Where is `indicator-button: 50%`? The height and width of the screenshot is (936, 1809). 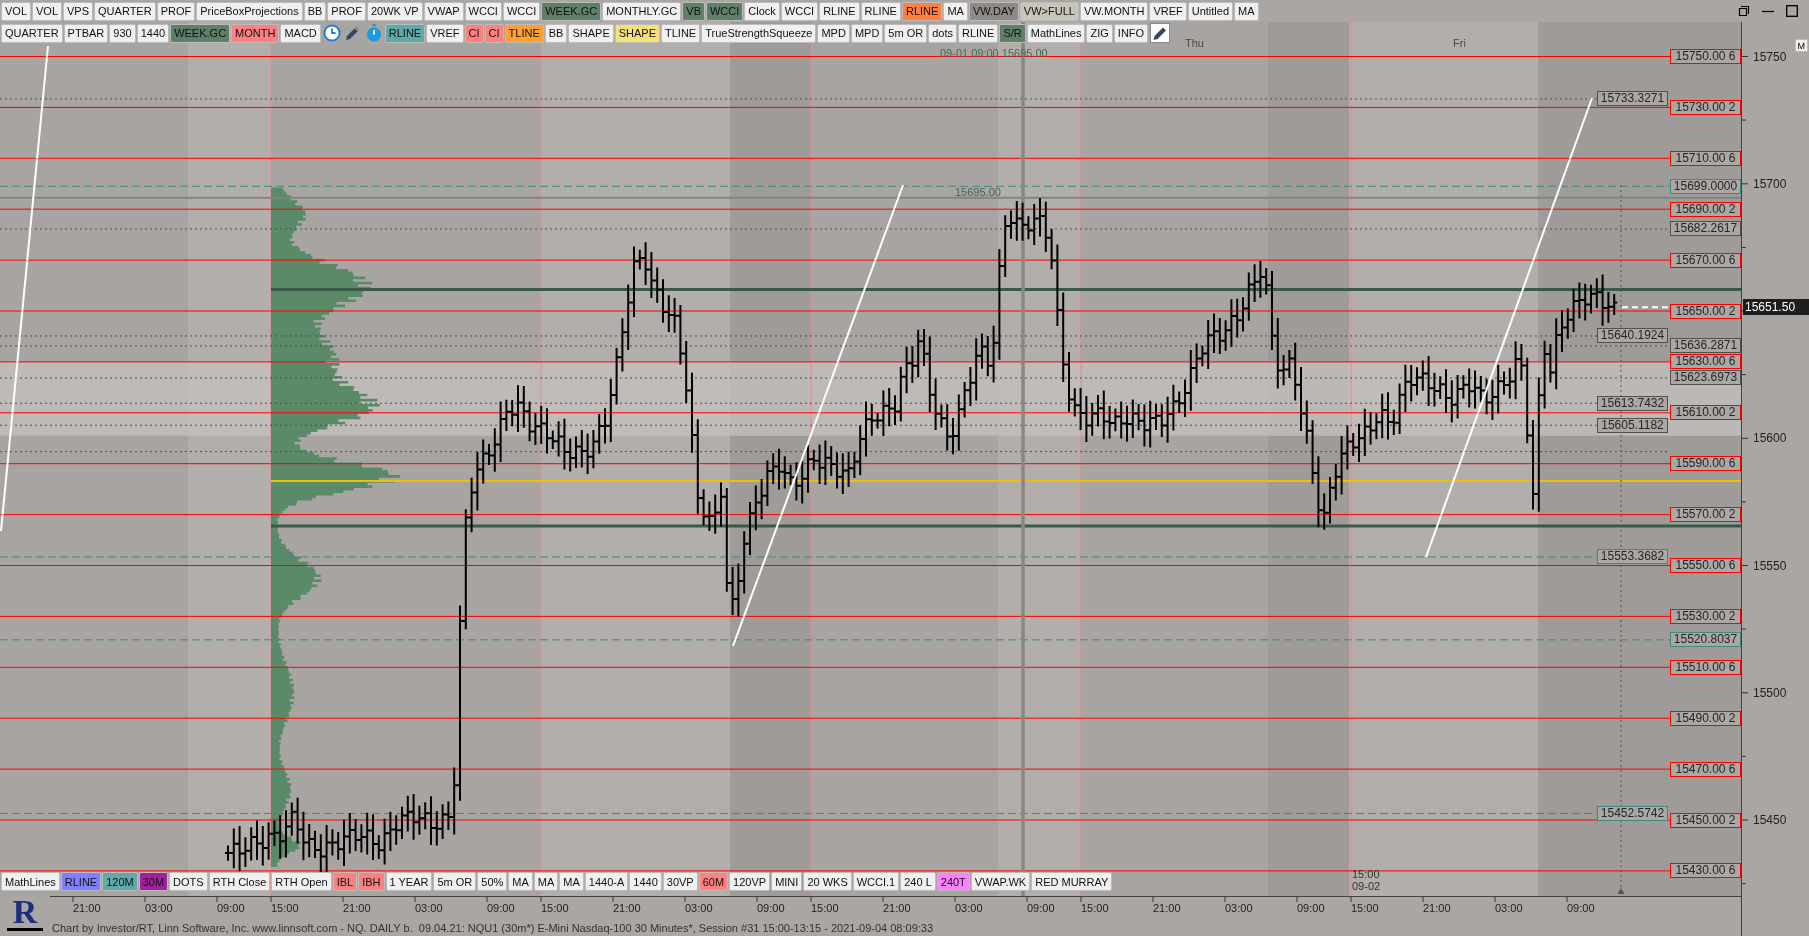 indicator-button: 50% is located at coordinates (492, 881).